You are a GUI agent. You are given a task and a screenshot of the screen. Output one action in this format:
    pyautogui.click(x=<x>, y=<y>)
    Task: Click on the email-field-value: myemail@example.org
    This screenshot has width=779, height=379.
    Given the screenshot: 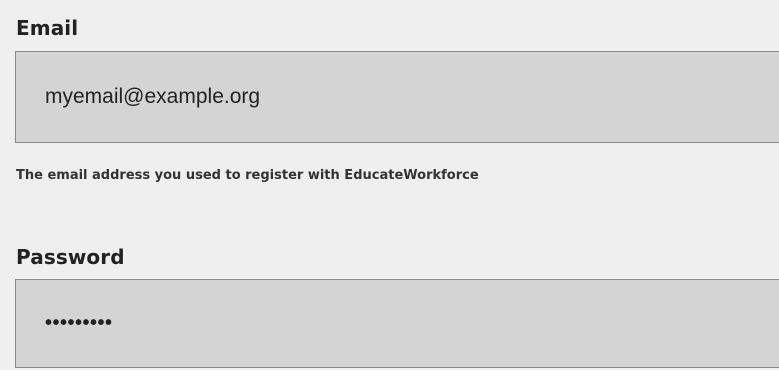 What is the action you would take?
    pyautogui.click(x=153, y=96)
    